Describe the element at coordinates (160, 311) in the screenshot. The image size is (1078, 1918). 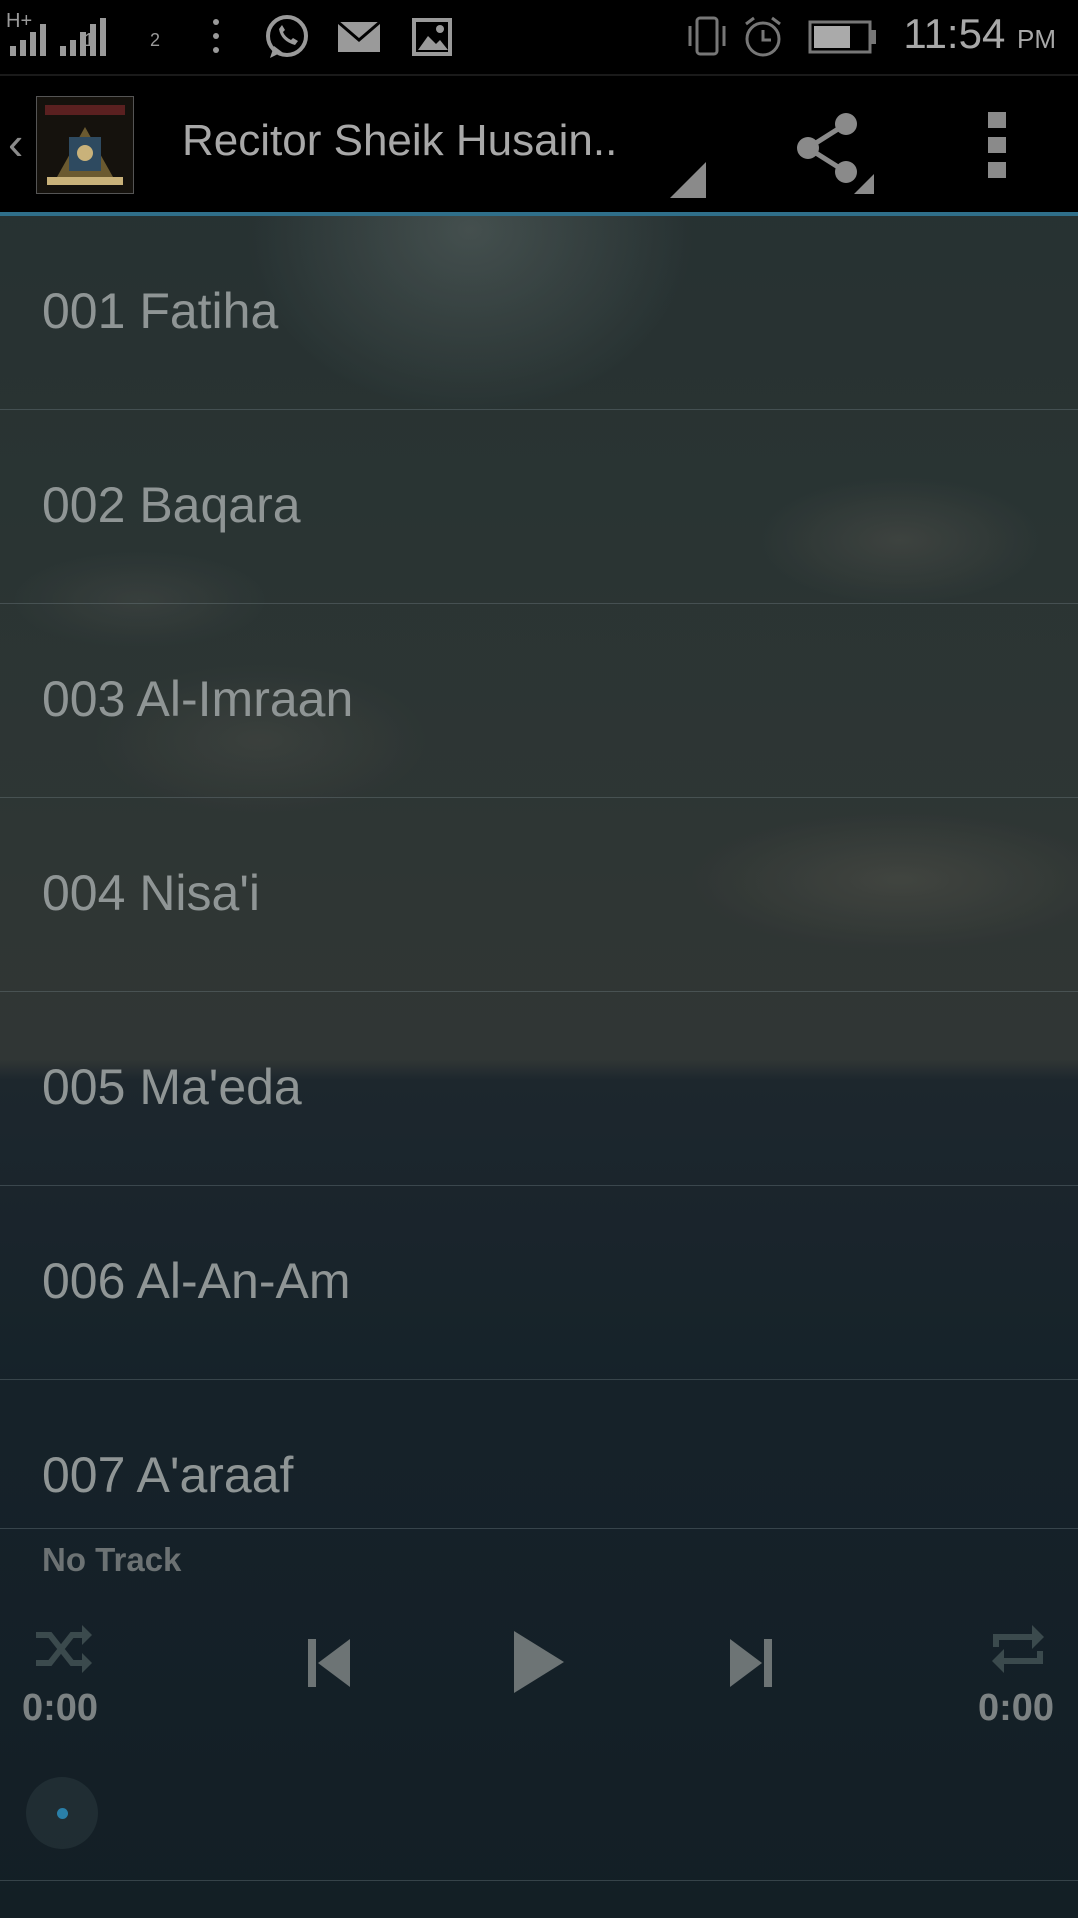
I see `track-title: 001 Fatiha` at that location.